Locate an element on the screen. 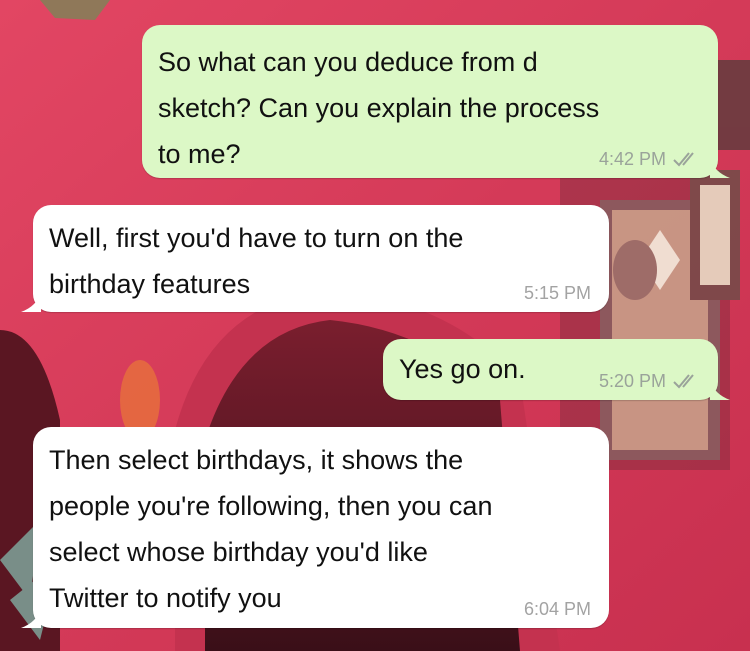  message-meta: 5:20 PM is located at coordinates (649, 381).